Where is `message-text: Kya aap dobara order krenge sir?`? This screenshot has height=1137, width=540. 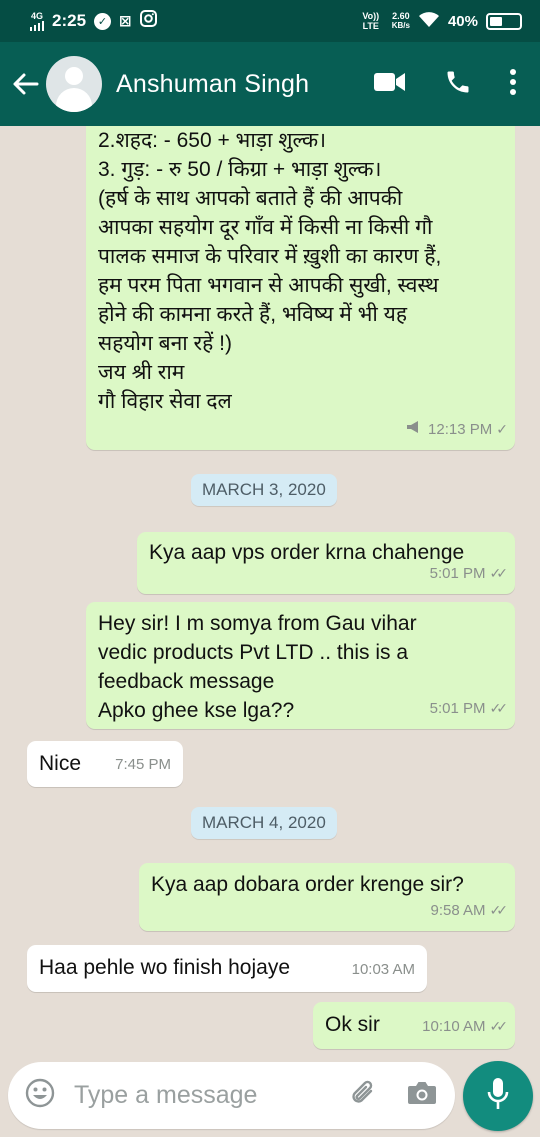 message-text: Kya aap dobara order krenge sir? is located at coordinates (307, 884).